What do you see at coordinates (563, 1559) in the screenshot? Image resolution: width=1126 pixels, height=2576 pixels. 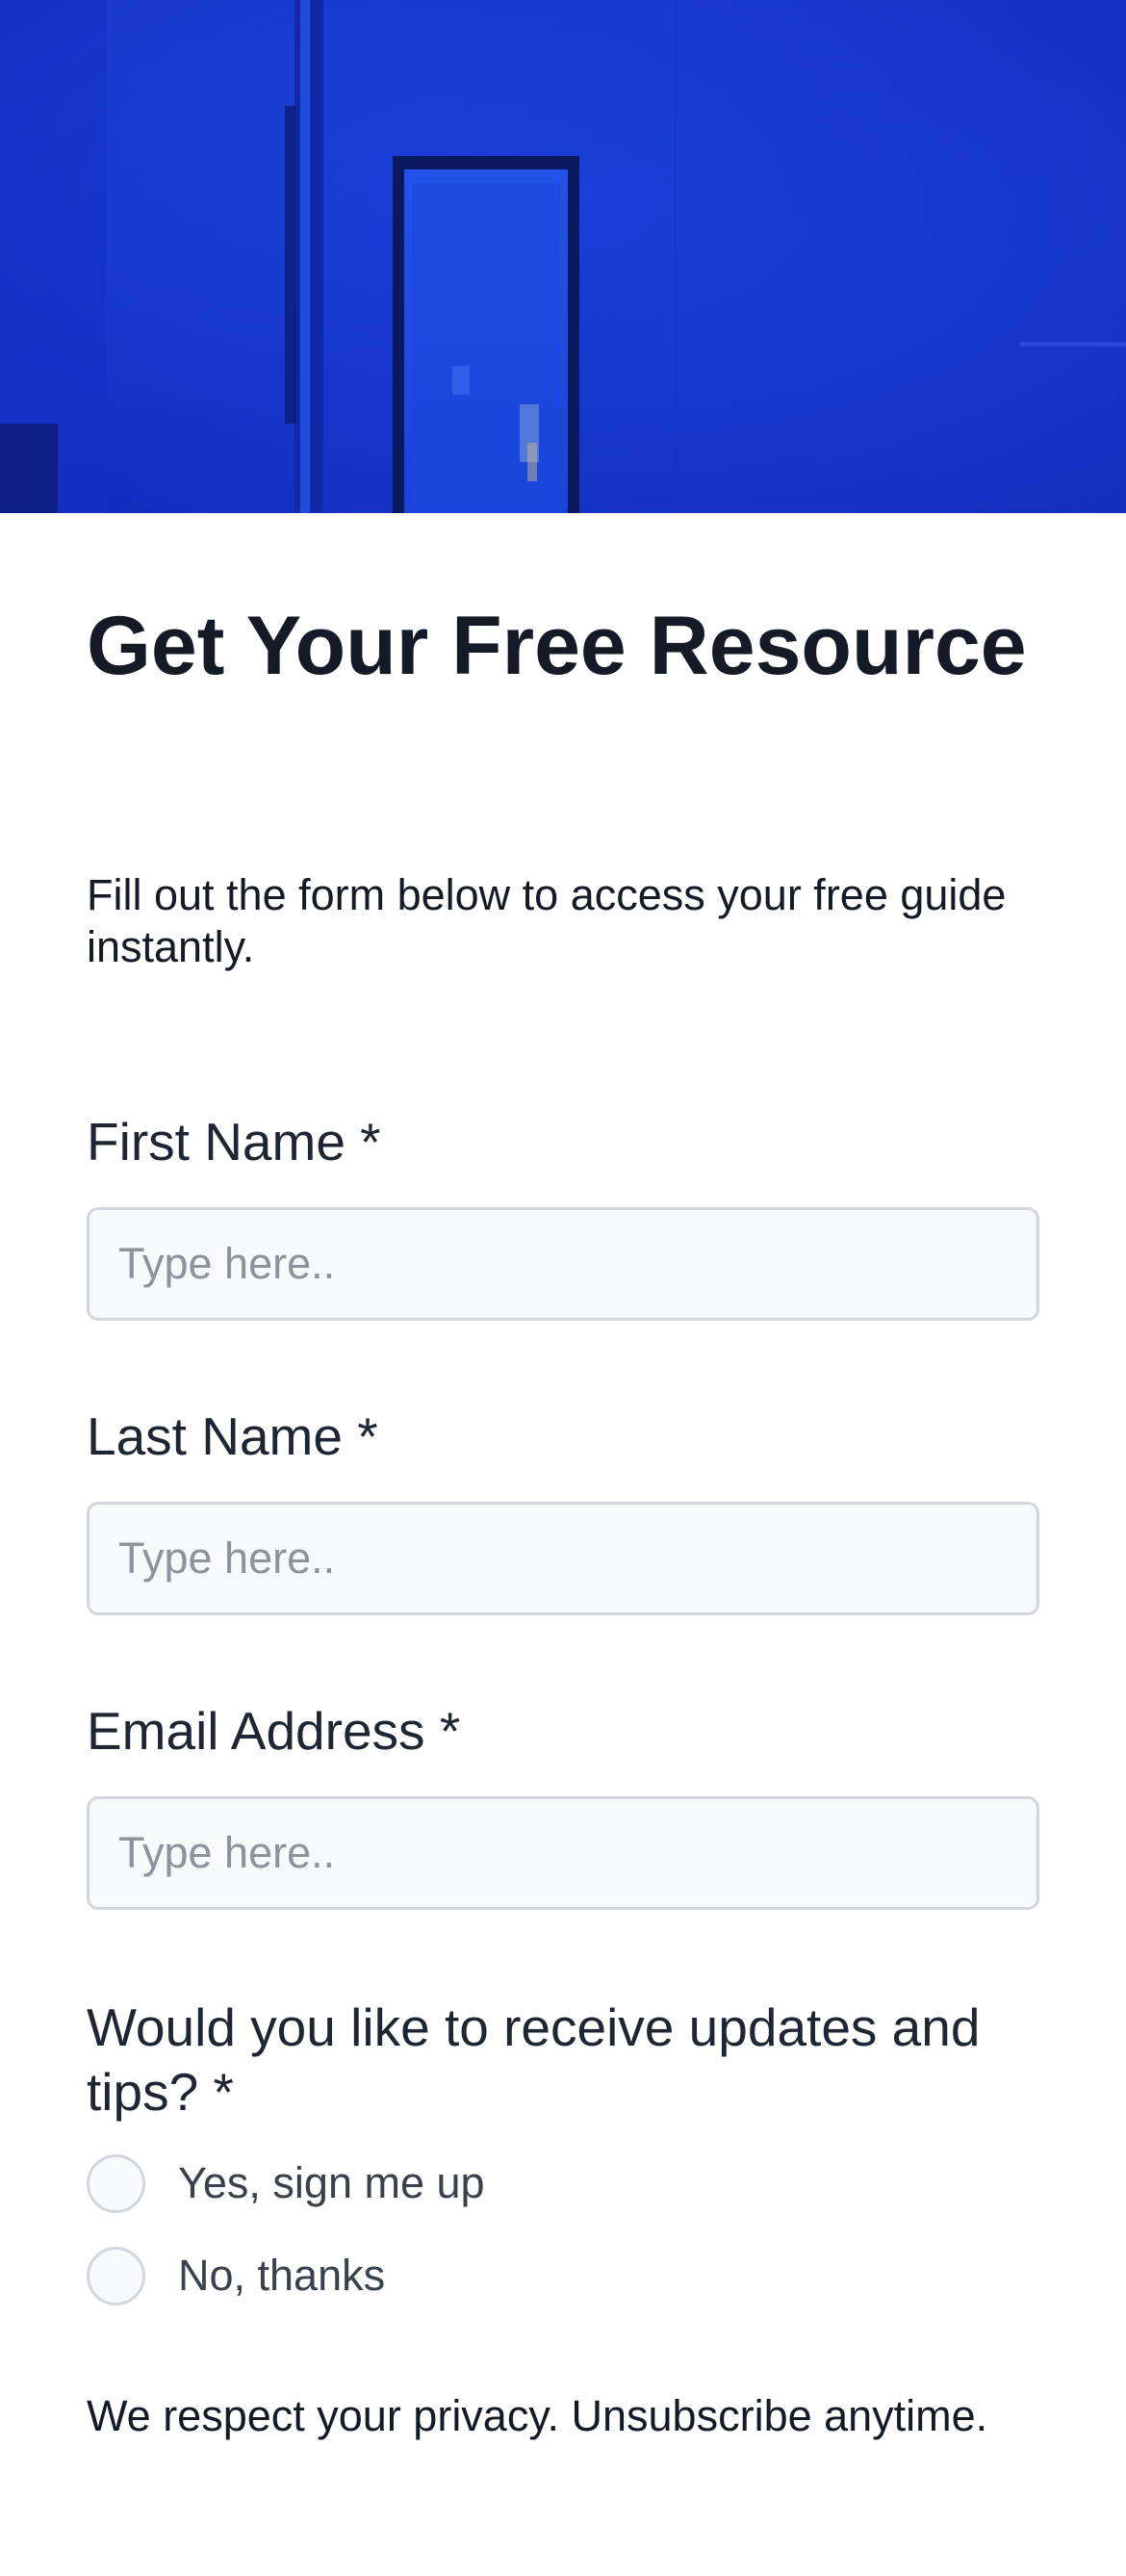 I see `last-name-input` at bounding box center [563, 1559].